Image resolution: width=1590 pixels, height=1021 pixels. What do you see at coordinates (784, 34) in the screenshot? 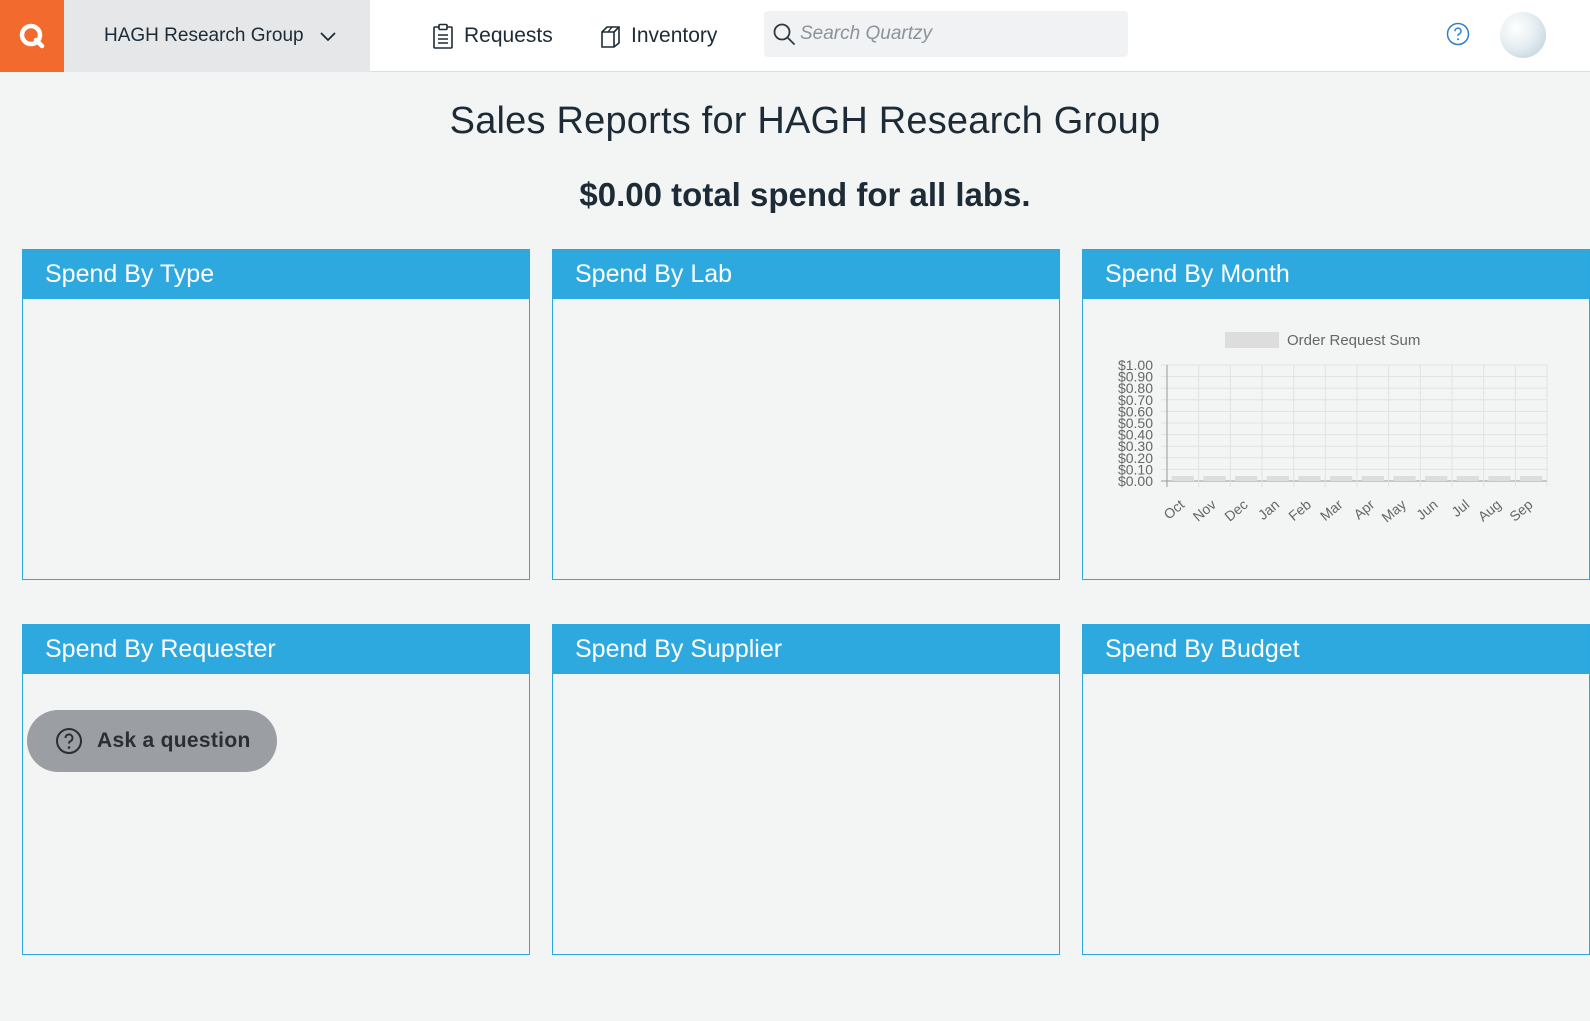
I see `search-icon` at bounding box center [784, 34].